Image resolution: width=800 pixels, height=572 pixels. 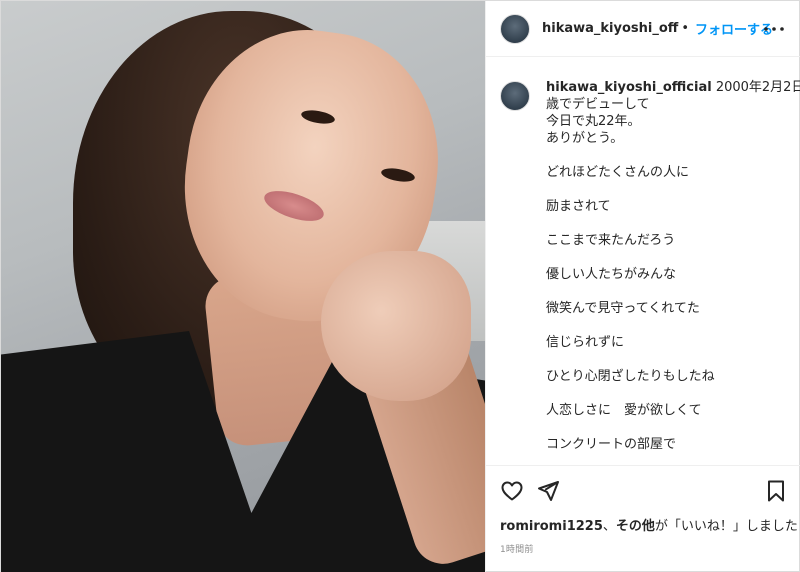 What do you see at coordinates (512, 491) in the screenshot?
I see `heart-icon` at bounding box center [512, 491].